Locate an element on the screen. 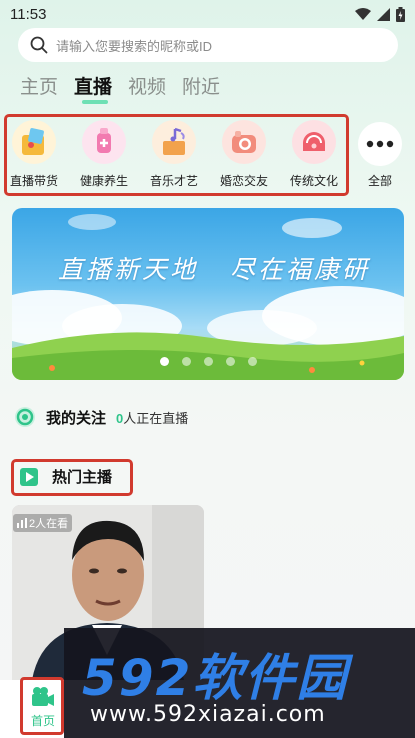 The image size is (415, 738). category-dating: 婚恋交友 is located at coordinates (244, 155).